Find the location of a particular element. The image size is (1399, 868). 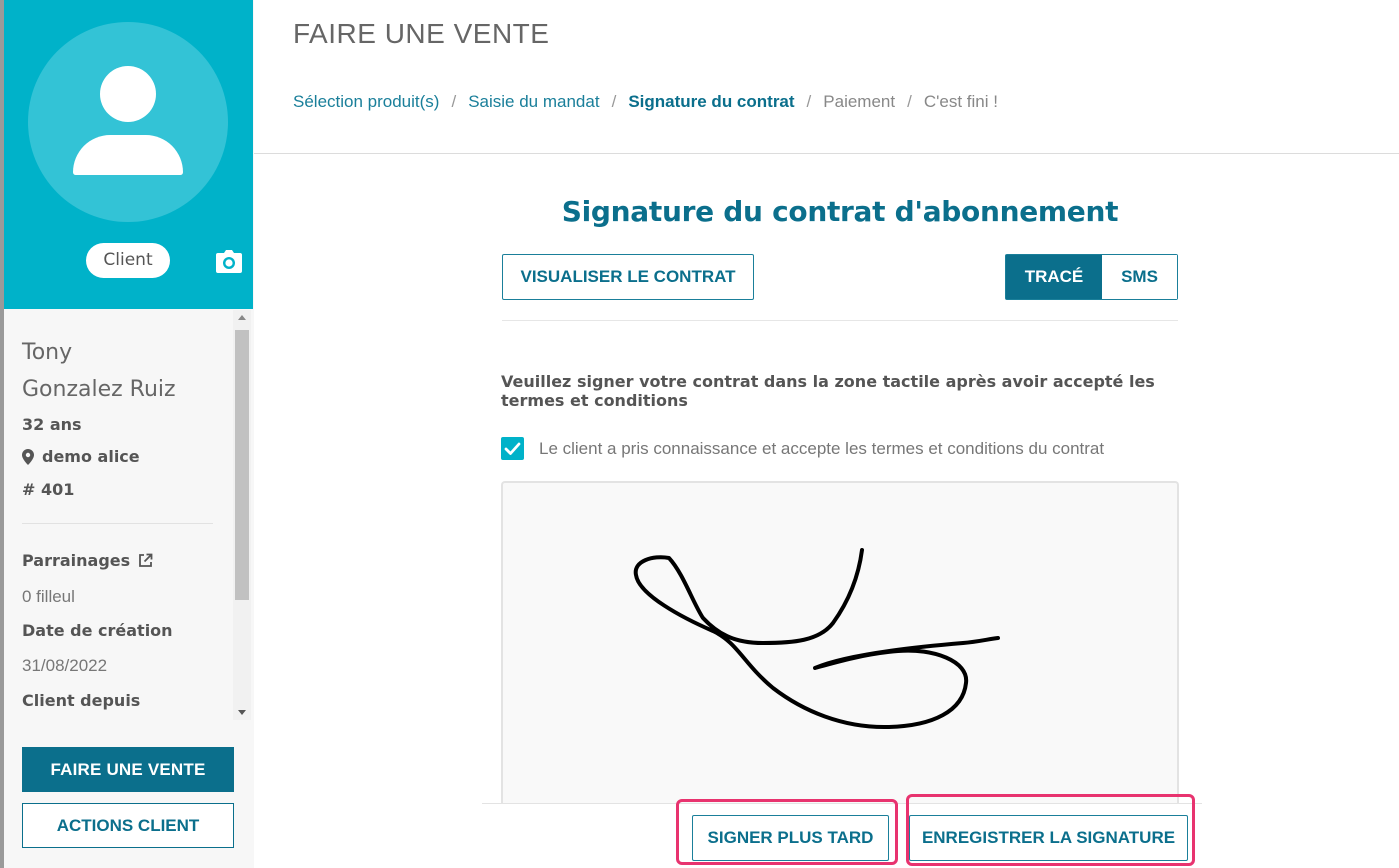

signature-mode-toggle: TRACÉ SMS is located at coordinates (1091, 277).